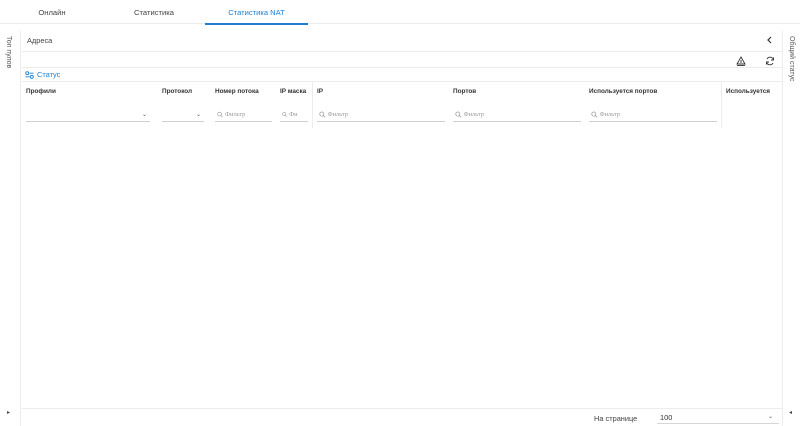 The width and height of the screenshot is (800, 426). I want to click on stream-number-filter, so click(243, 115).